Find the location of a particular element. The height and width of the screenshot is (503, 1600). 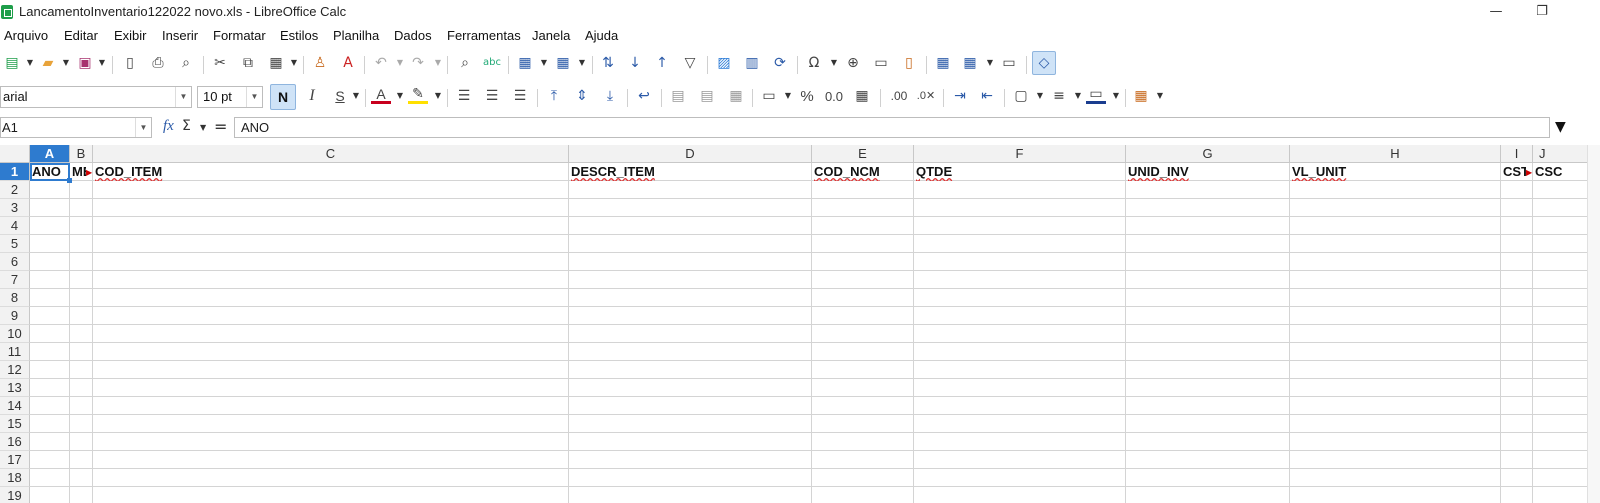

row-header-2: 2 is located at coordinates (15, 190).